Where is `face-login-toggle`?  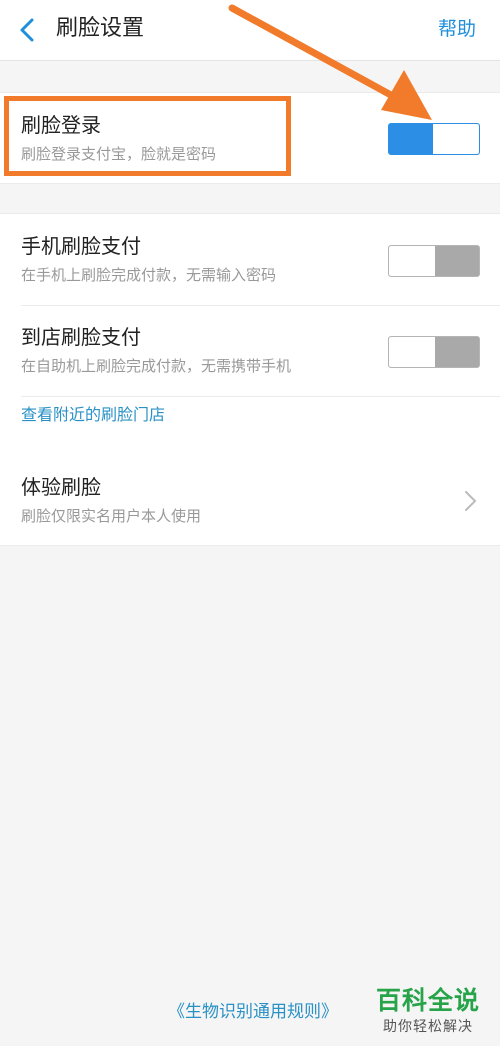
face-login-toggle is located at coordinates (434, 139).